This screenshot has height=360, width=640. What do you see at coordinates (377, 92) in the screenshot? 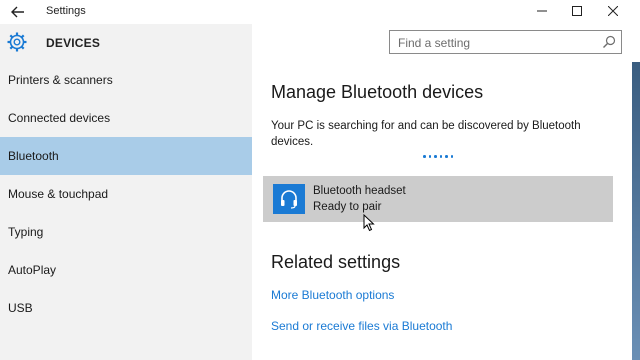
I see `page-title: Manage Bluetooth devices` at bounding box center [377, 92].